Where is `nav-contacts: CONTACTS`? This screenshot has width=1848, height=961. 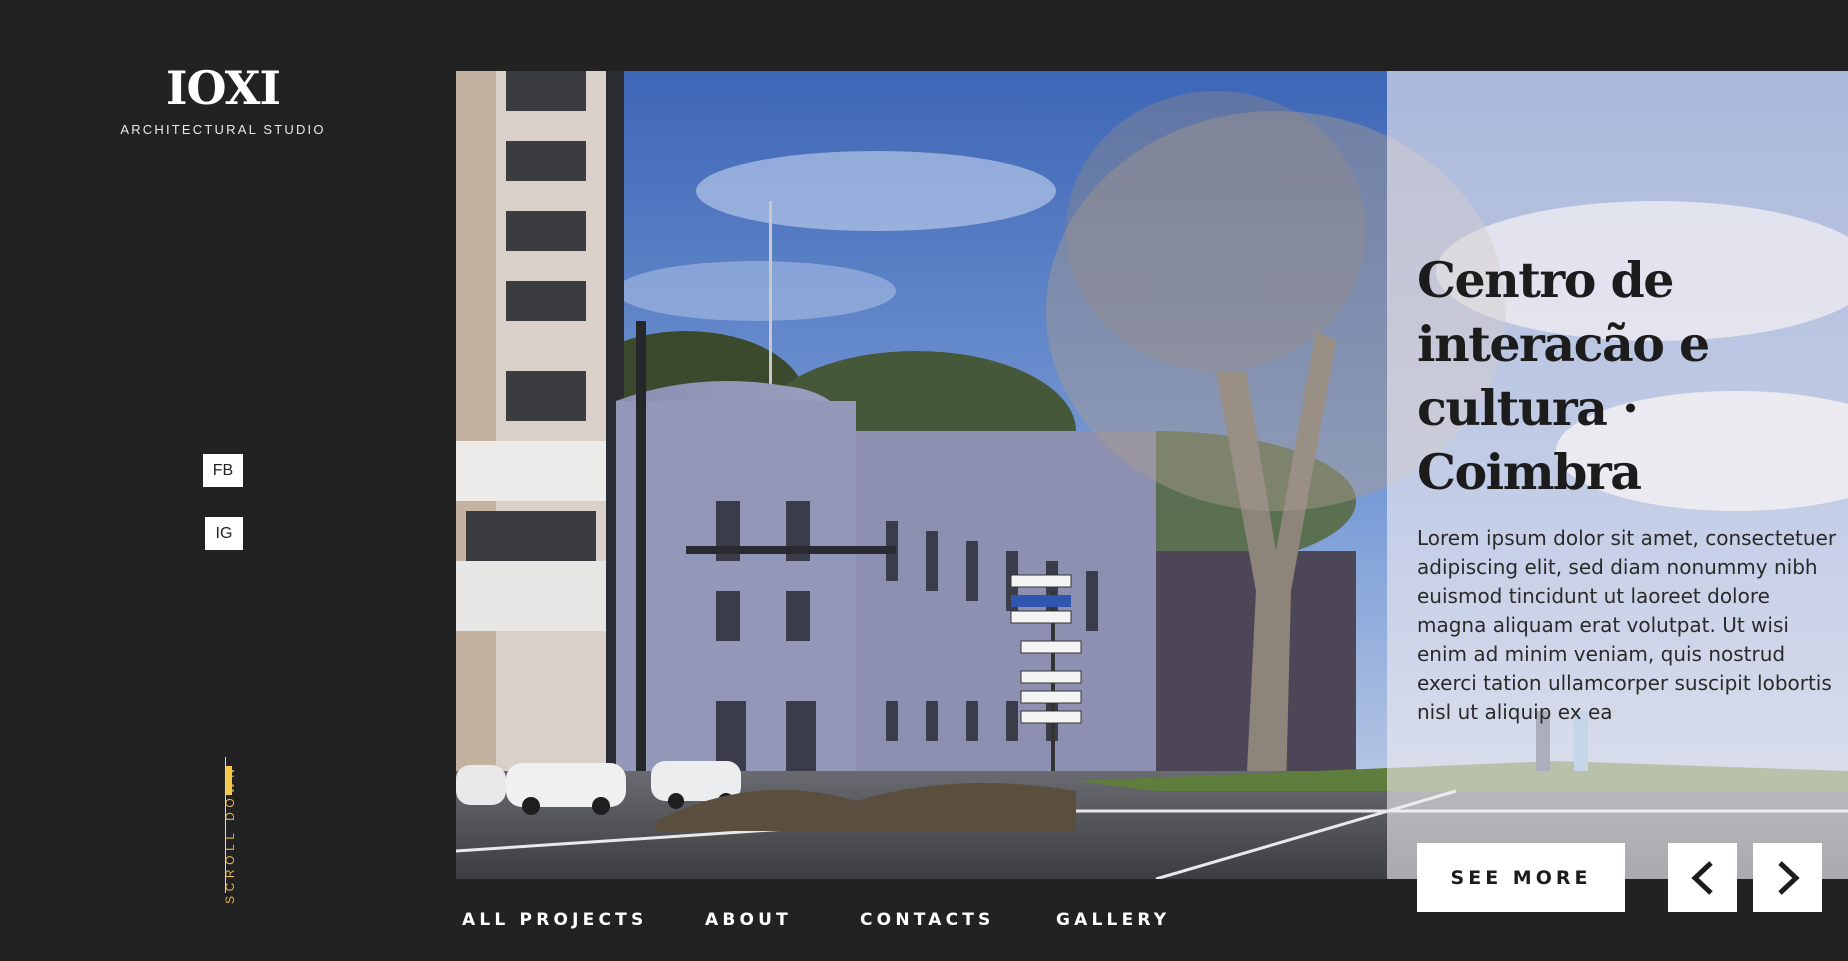 nav-contacts: CONTACTS is located at coordinates (927, 921).